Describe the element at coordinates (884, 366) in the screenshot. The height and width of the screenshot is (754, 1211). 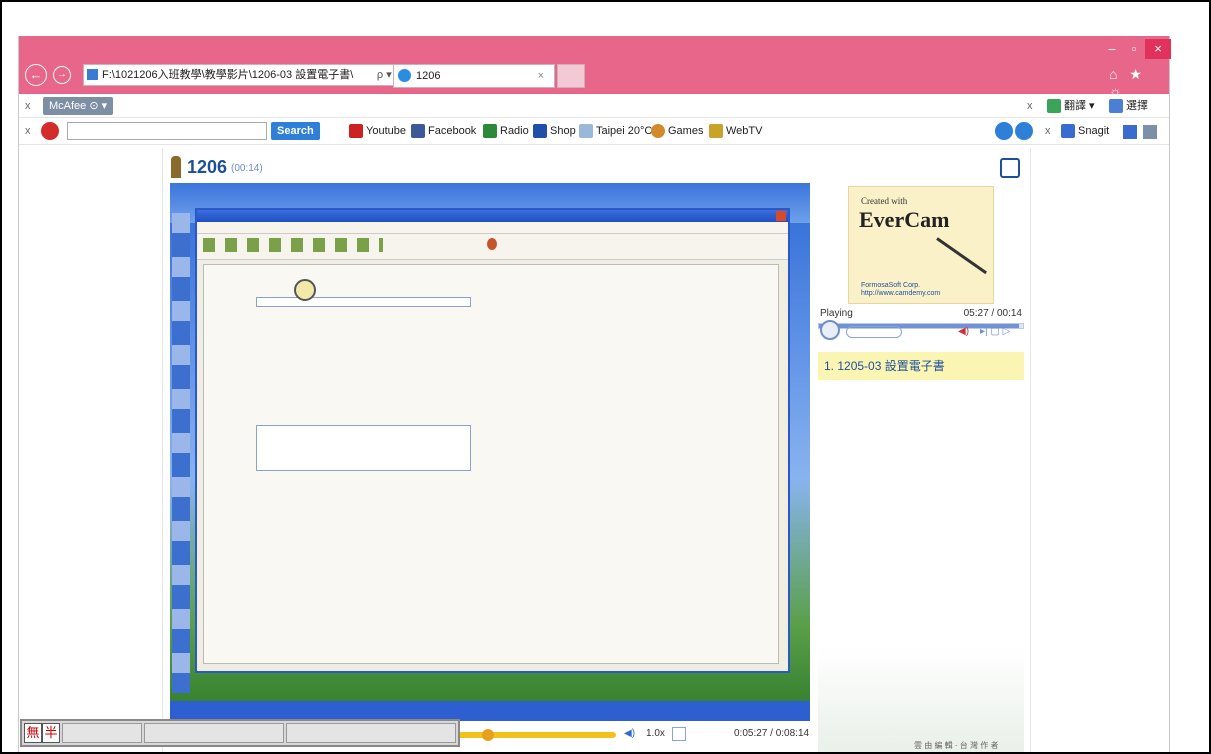
I see `chapter-label: 1. 1205-03 設置電子書` at that location.